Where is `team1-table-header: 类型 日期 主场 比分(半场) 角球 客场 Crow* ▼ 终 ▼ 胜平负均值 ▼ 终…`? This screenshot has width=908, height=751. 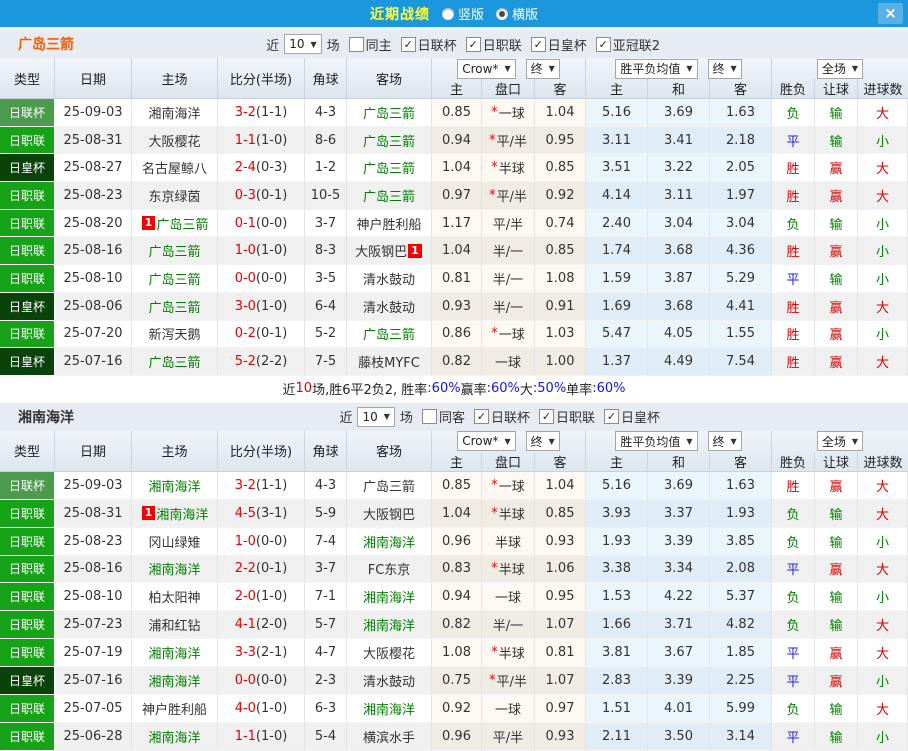 team1-table-header: 类型 日期 主场 比分(半场) 角球 客场 Crow* ▼ 终 ▼ 胜平负均值 ▼ 终… is located at coordinates (454, 78).